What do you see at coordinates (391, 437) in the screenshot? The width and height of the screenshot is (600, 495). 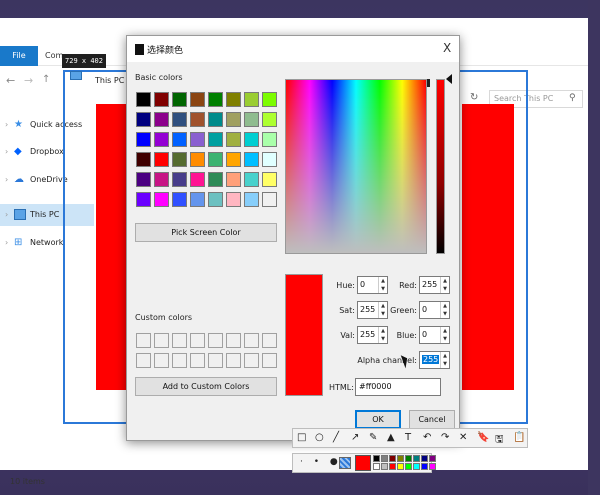 I see `toolbar-tool-icon: ▲` at bounding box center [391, 437].